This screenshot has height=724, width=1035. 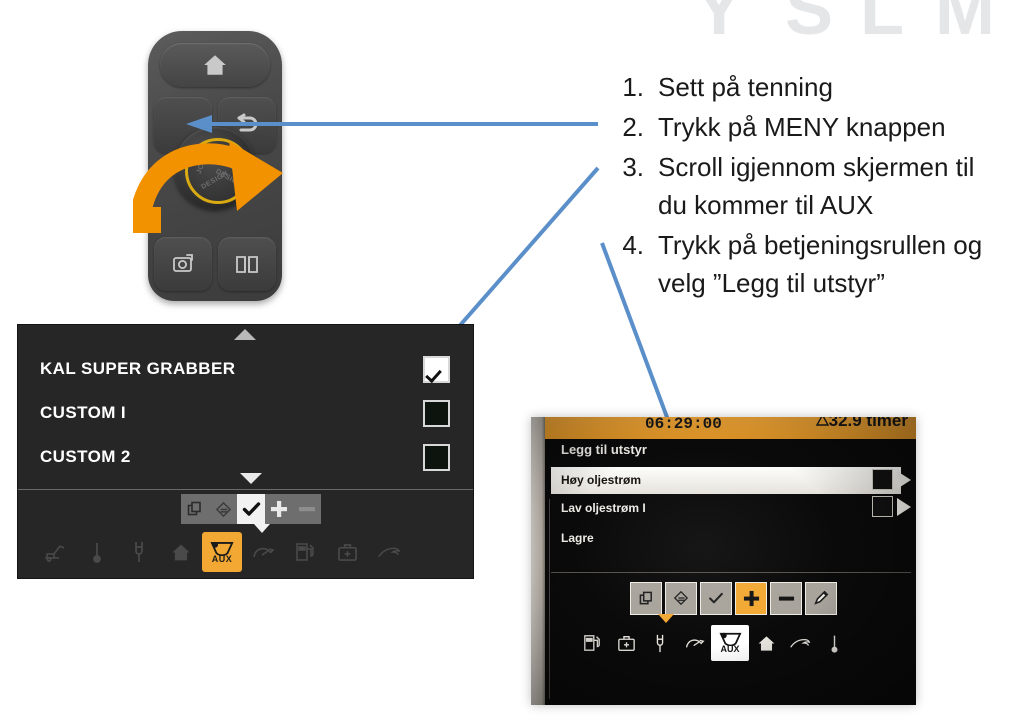 What do you see at coordinates (601, 480) in the screenshot?
I see `list-item-label: Høy oljestrøm` at bounding box center [601, 480].